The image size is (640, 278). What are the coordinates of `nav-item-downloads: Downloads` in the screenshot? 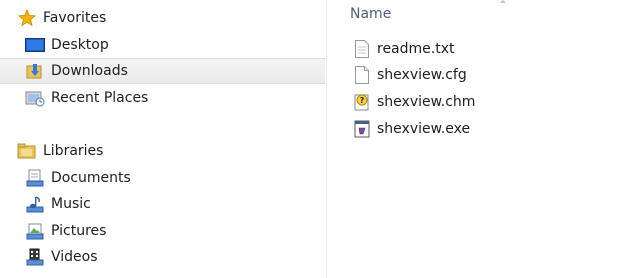 It's located at (162, 71).